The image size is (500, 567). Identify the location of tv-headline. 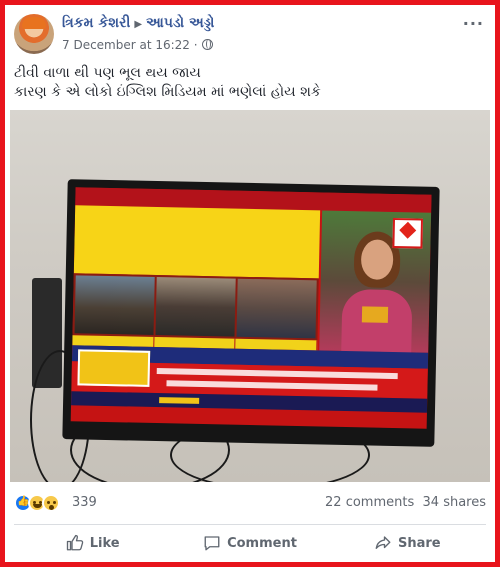
(197, 242).